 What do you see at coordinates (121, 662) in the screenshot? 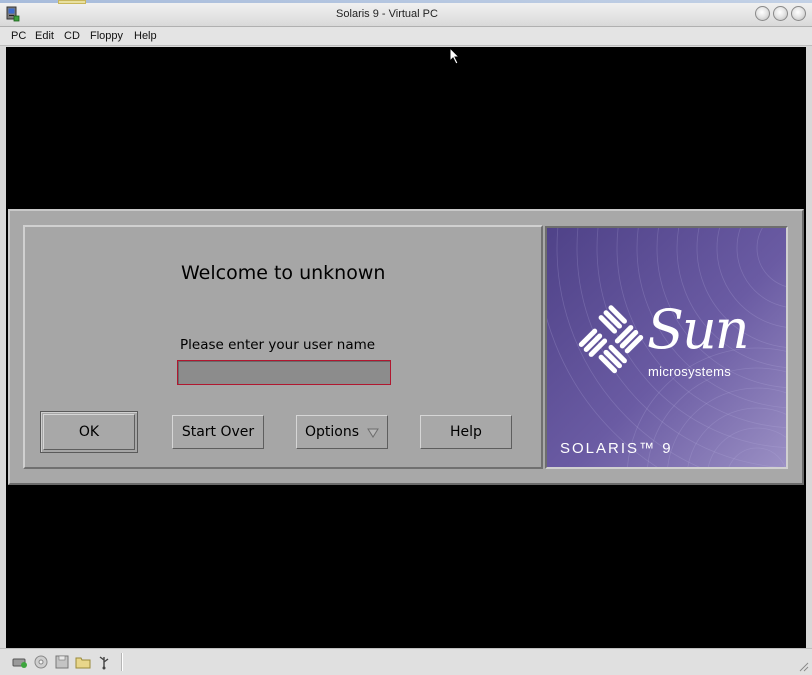
I see `status-separator` at bounding box center [121, 662].